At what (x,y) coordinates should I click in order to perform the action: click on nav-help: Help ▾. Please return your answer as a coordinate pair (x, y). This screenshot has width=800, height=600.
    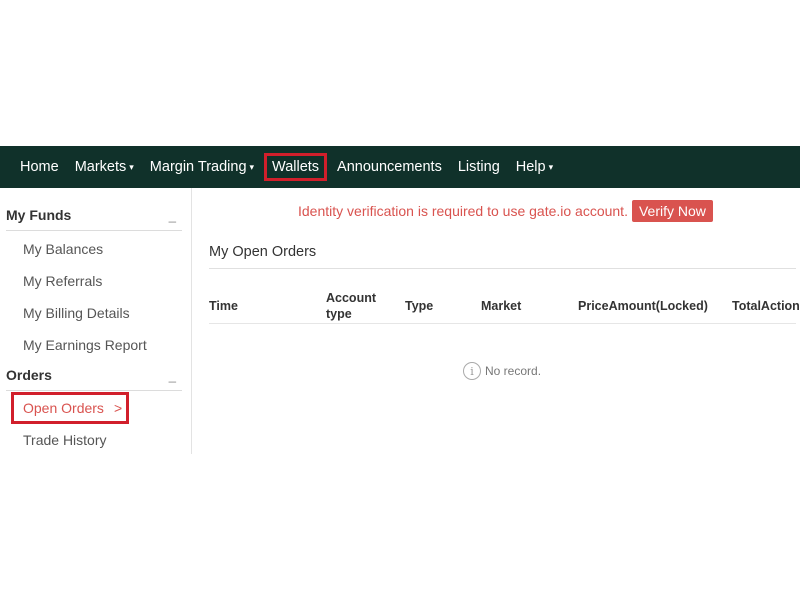
    Looking at the image, I should click on (534, 167).